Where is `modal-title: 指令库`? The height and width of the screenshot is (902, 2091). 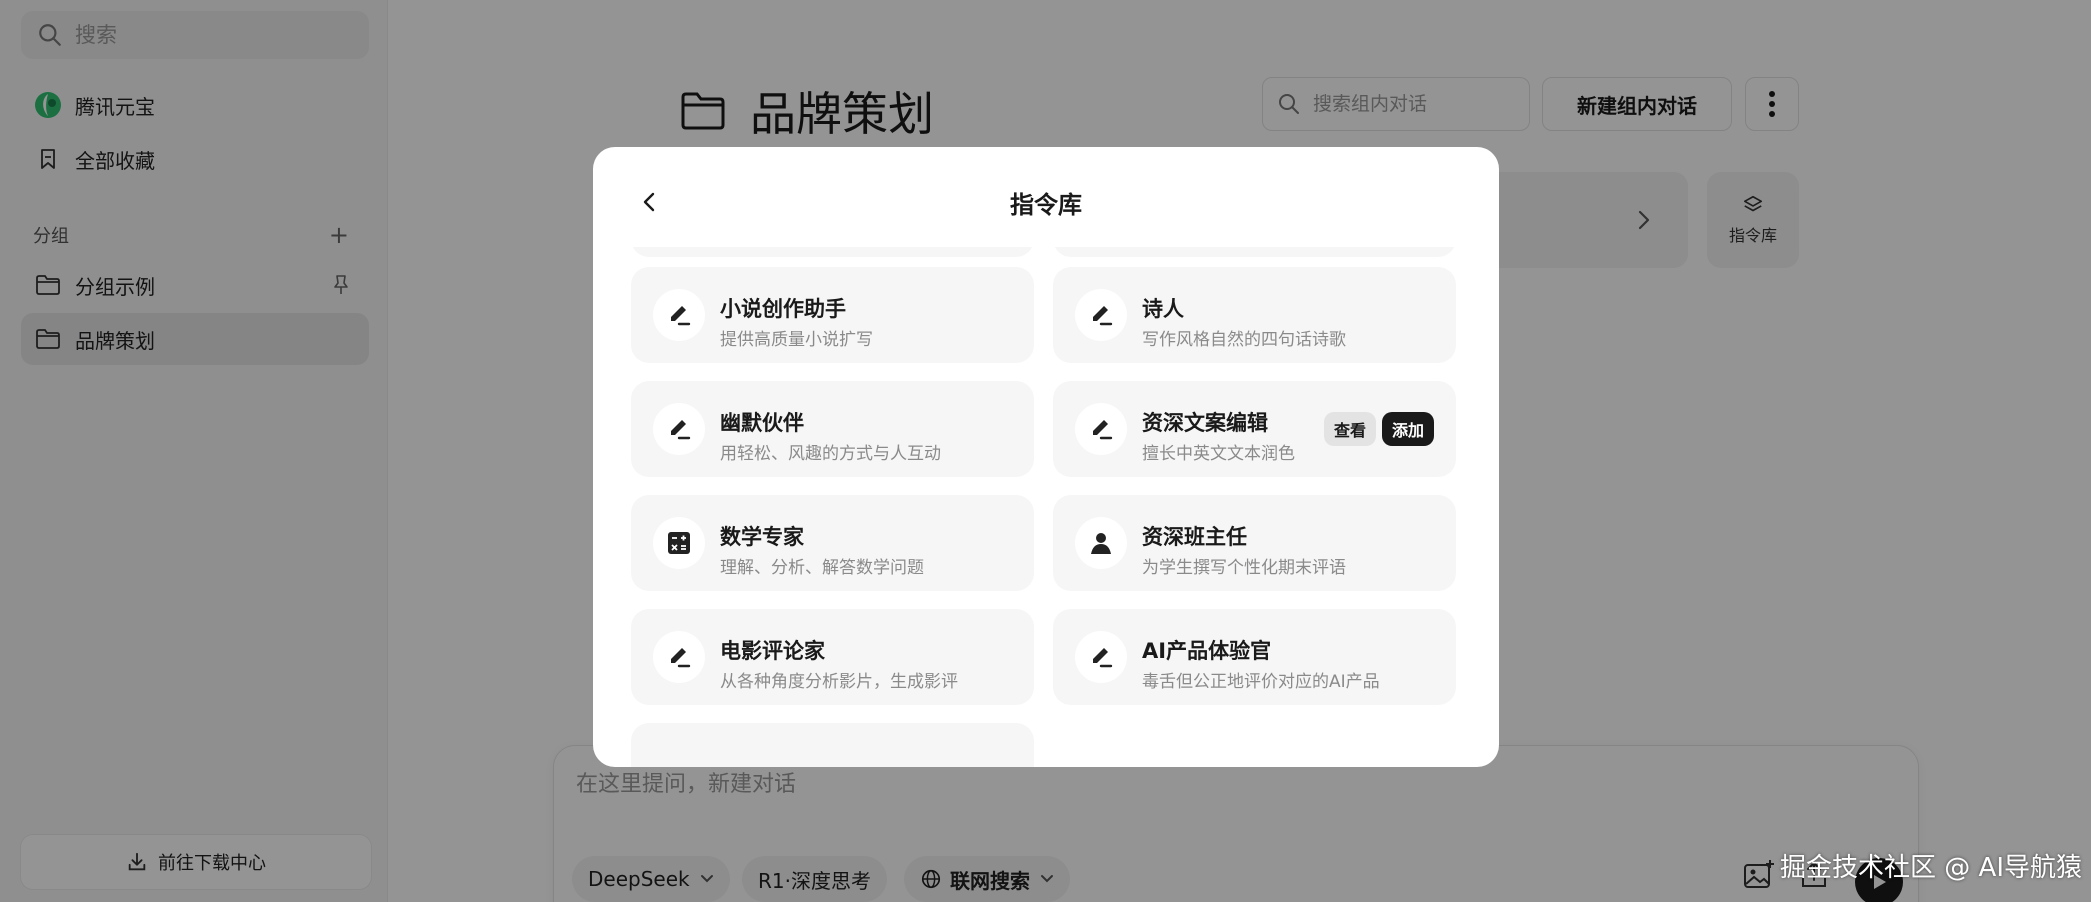
modal-title: 指令库 is located at coordinates (1046, 205).